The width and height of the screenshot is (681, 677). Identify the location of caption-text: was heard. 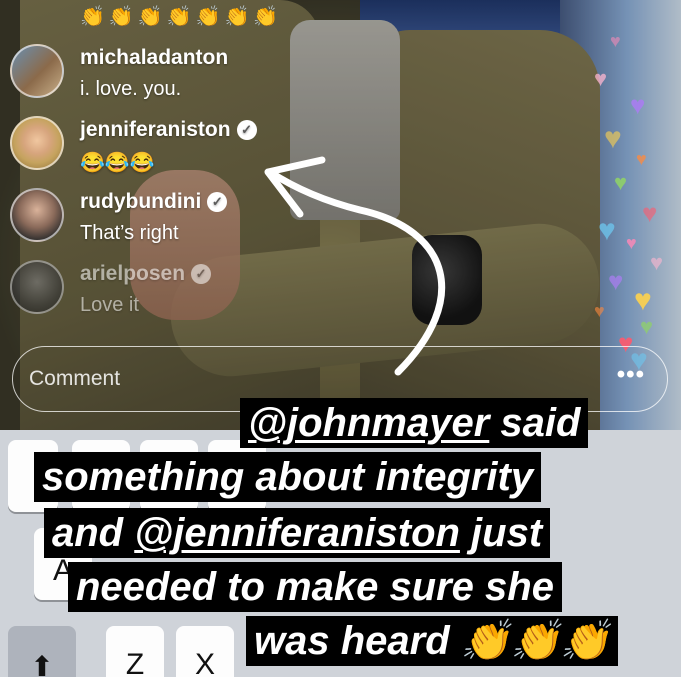
(352, 641).